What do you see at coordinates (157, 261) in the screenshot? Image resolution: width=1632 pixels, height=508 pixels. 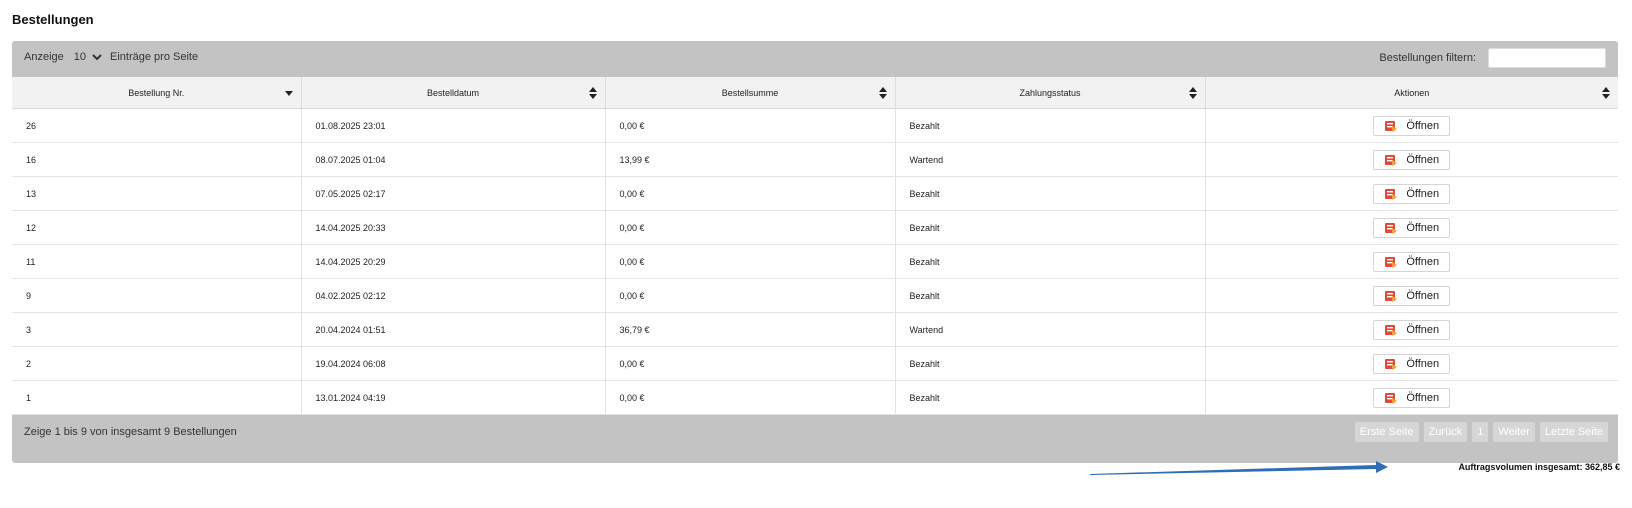 I see `order-number-cell: 11` at bounding box center [157, 261].